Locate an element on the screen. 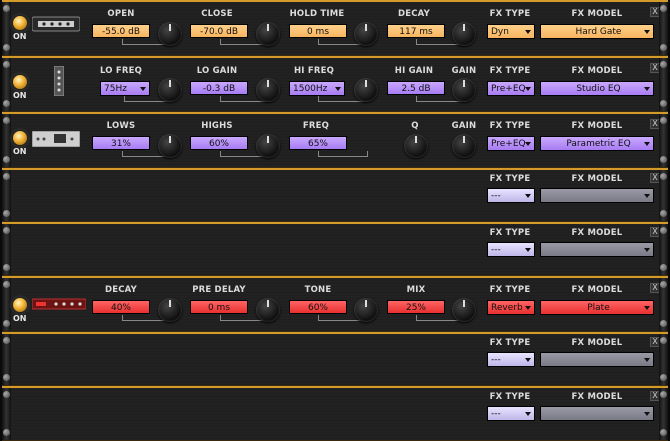  pre-delay-knob is located at coordinates (268, 310).